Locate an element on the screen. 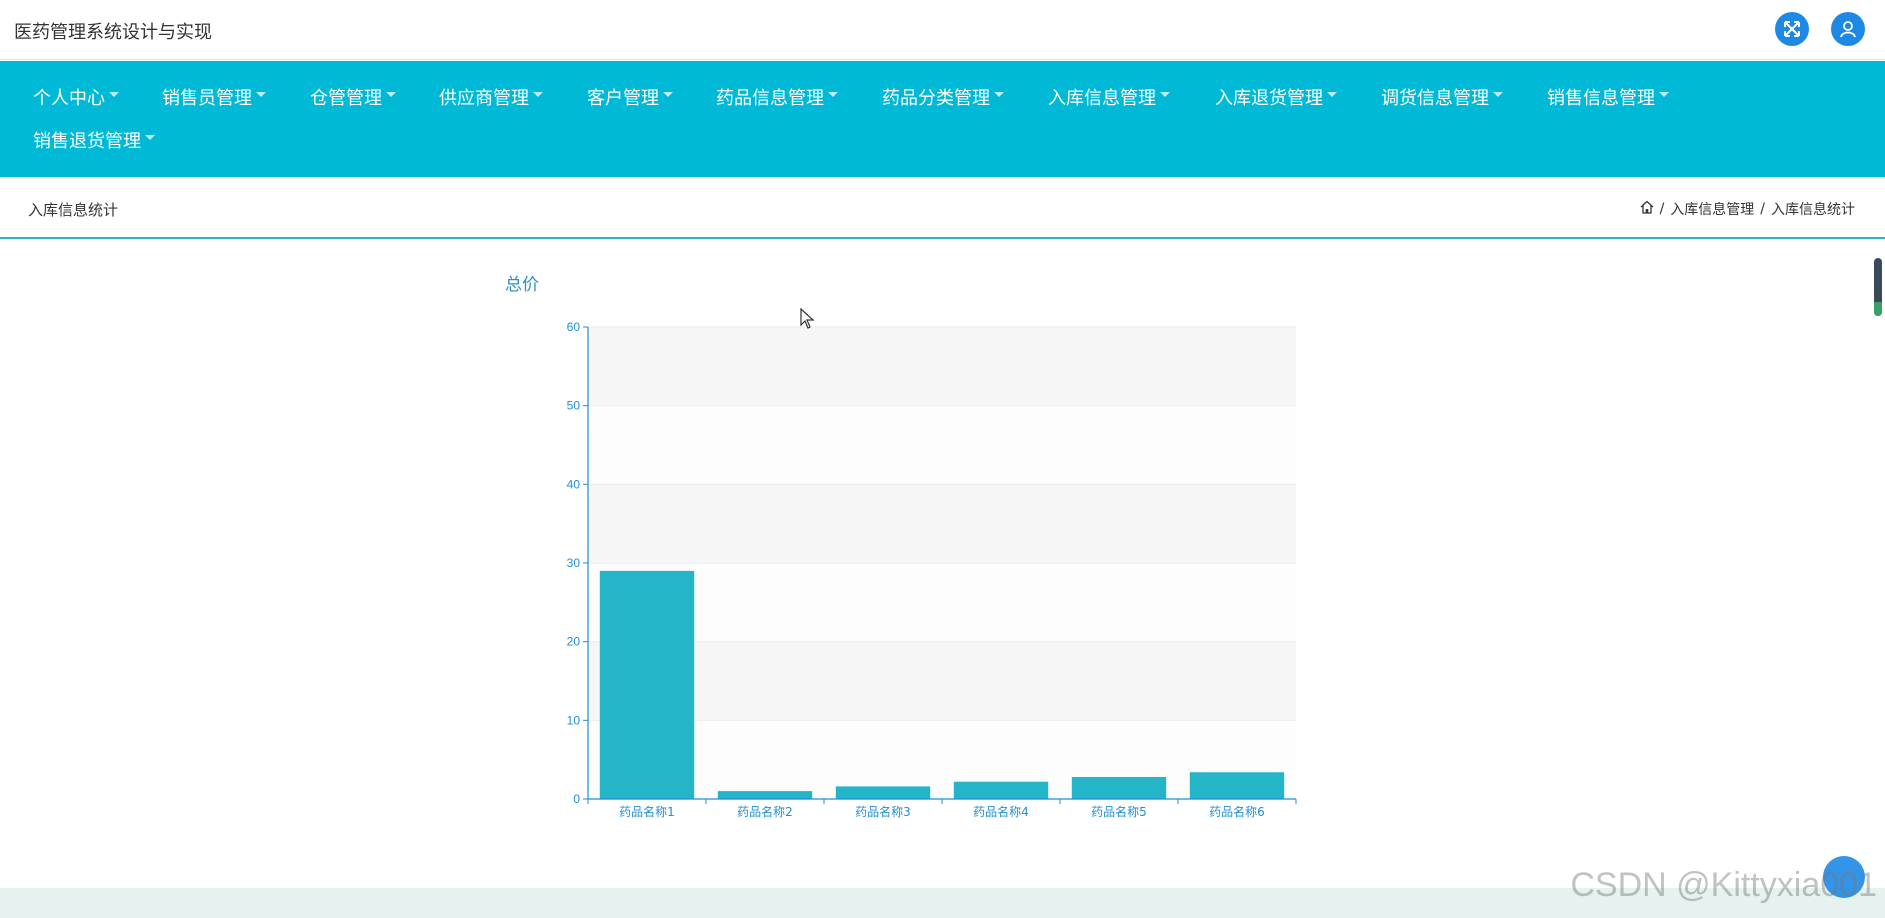 The height and width of the screenshot is (918, 1885). x-tick-label: 药品名称6 is located at coordinates (1237, 811).